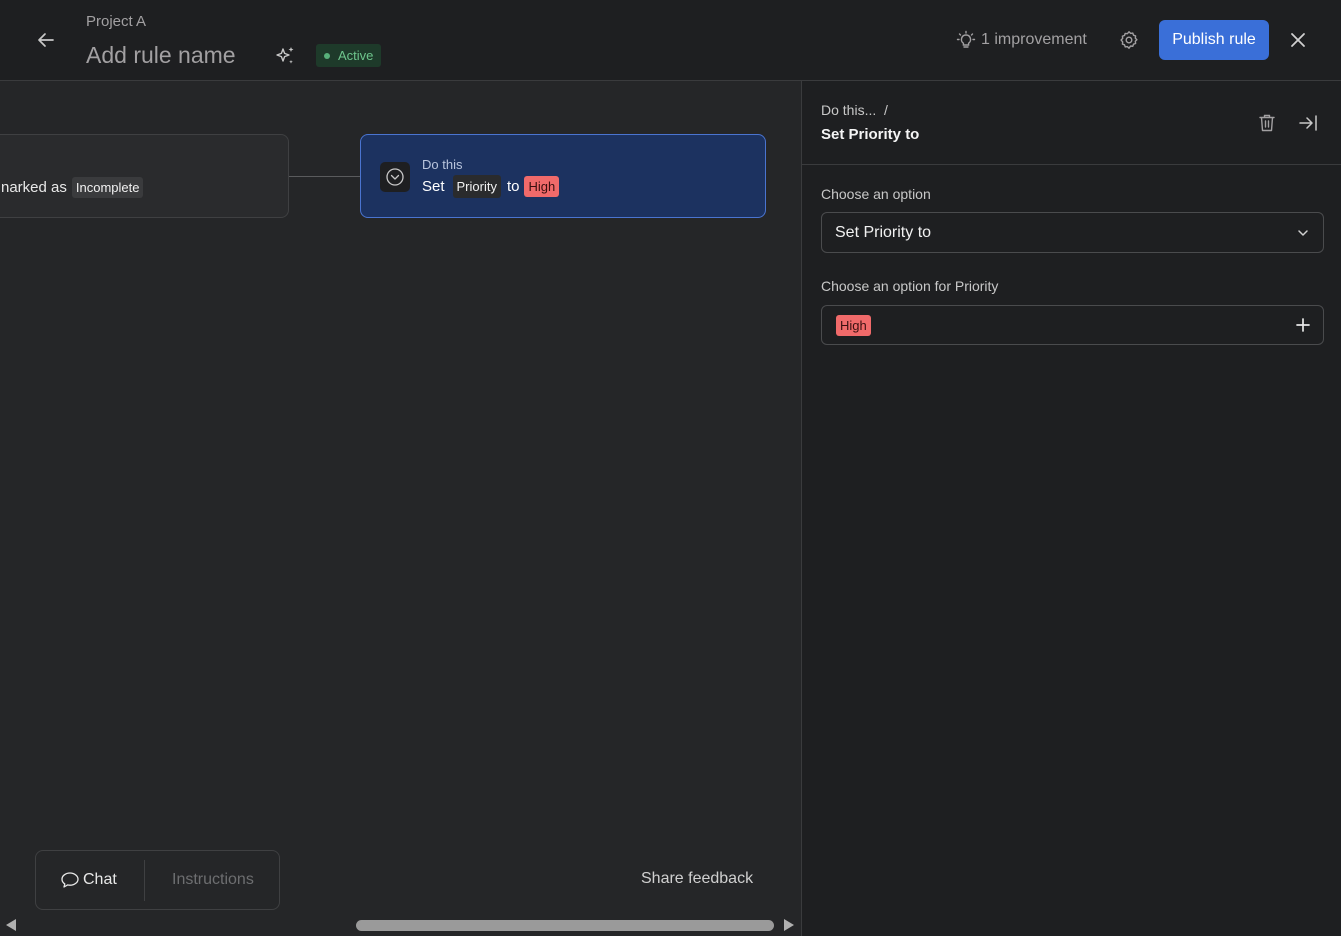 Image resolution: width=1341 pixels, height=936 pixels. Describe the element at coordinates (324, 176) in the screenshot. I see `connector-line` at that location.